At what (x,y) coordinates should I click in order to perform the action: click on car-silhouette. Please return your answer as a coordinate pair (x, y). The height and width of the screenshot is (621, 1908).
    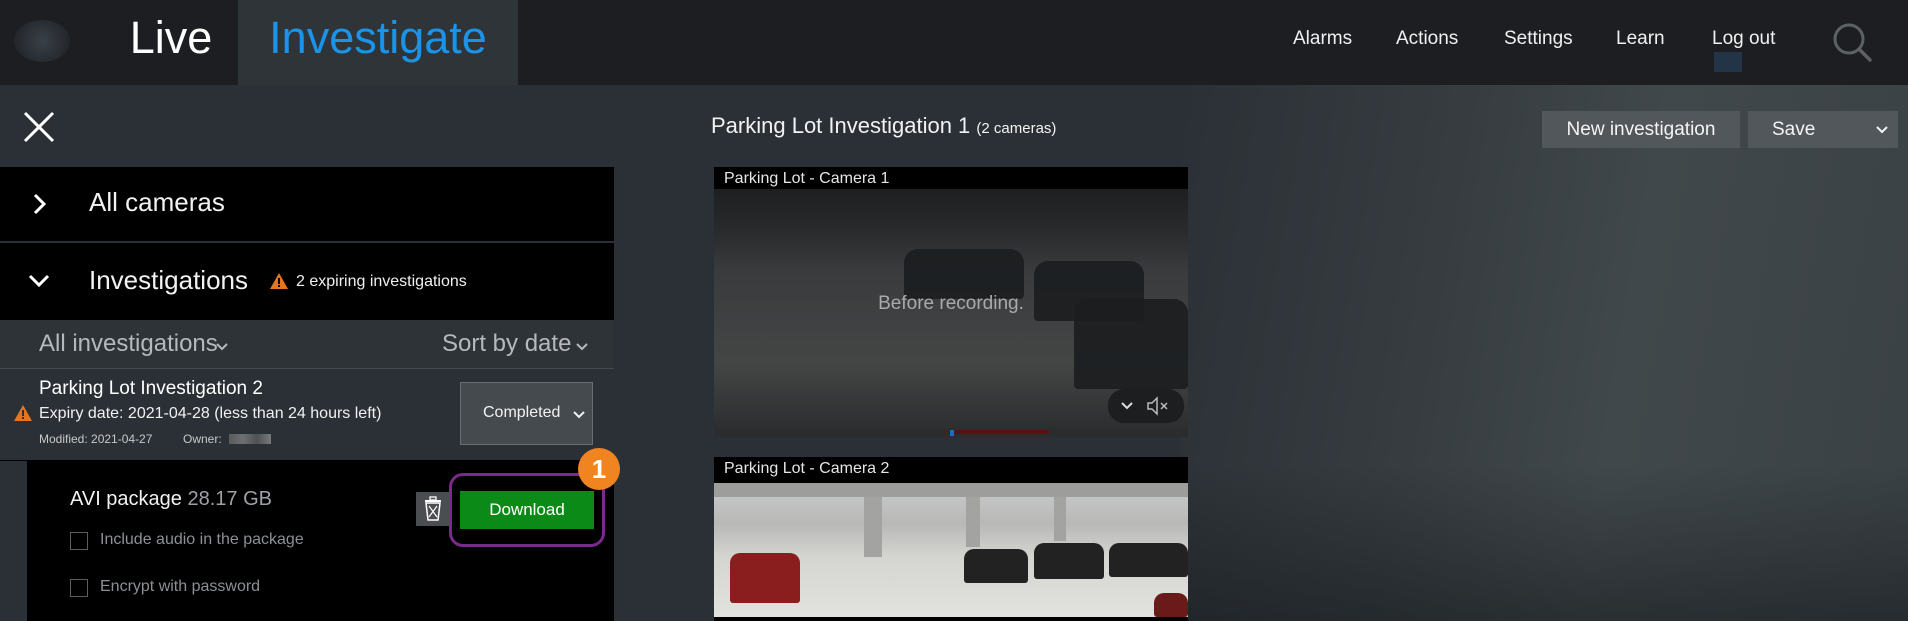
    Looking at the image, I should click on (964, 274).